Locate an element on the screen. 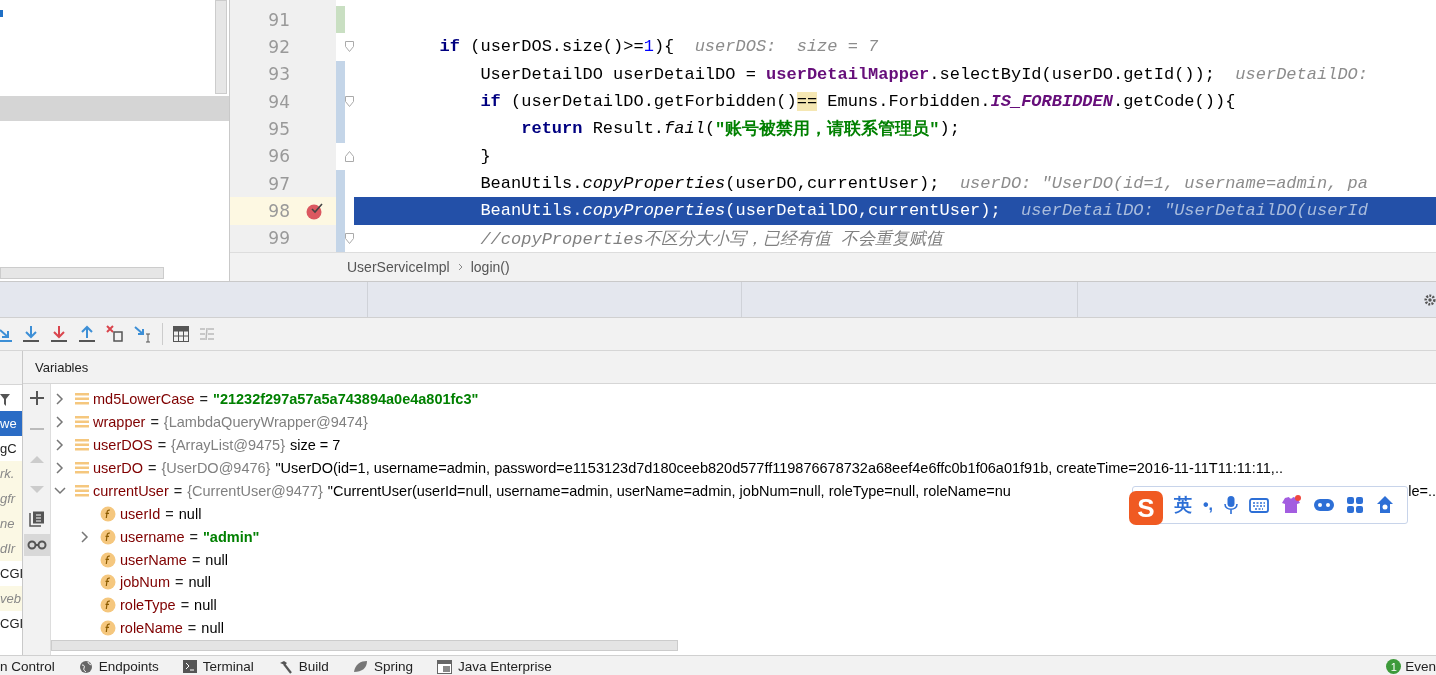  variable-value: "admin" is located at coordinates (231, 536).